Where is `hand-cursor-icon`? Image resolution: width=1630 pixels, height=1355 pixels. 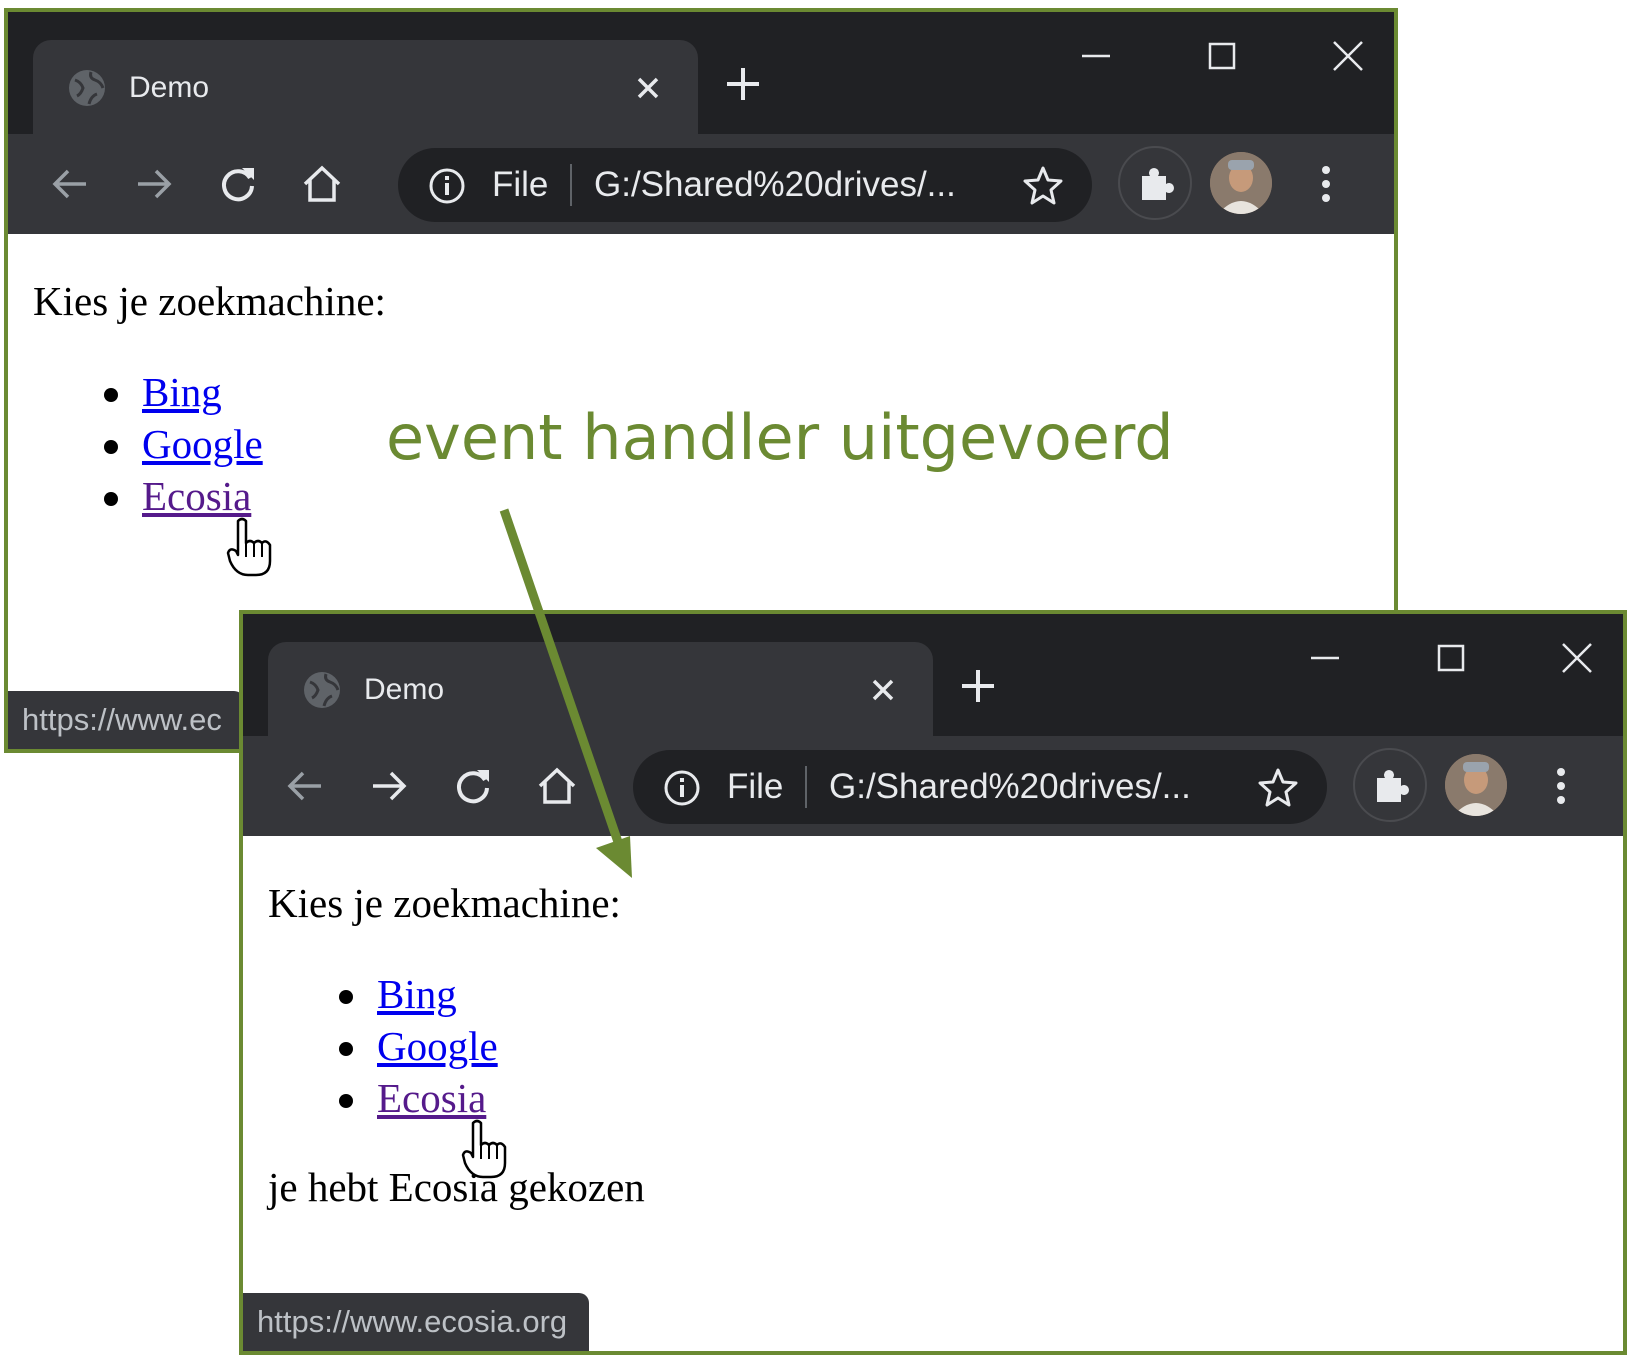
hand-cursor-icon is located at coordinates (249, 547).